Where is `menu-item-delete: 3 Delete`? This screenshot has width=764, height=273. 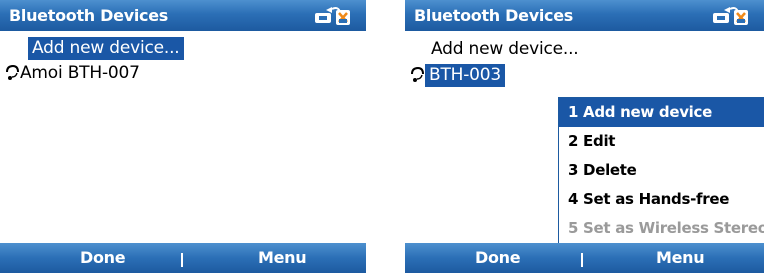 menu-item-delete: 3 Delete is located at coordinates (661, 170).